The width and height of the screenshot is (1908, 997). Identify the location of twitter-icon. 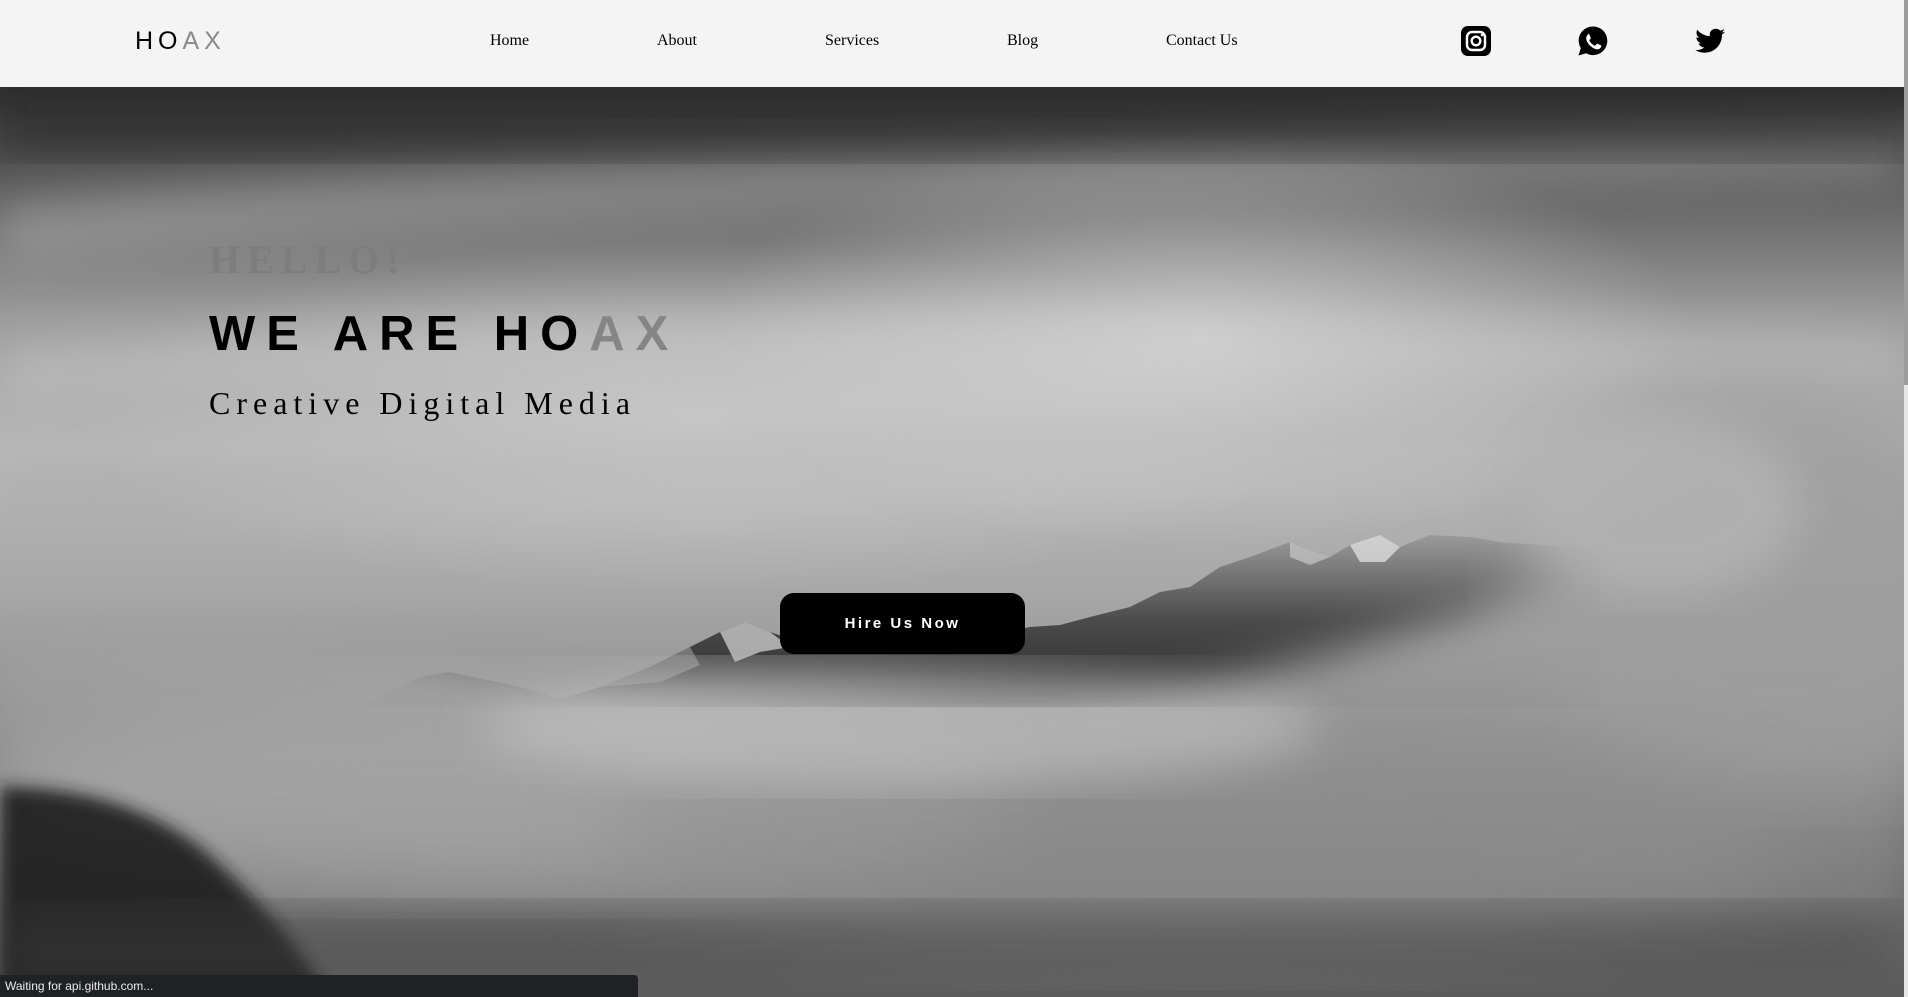
(1710, 41).